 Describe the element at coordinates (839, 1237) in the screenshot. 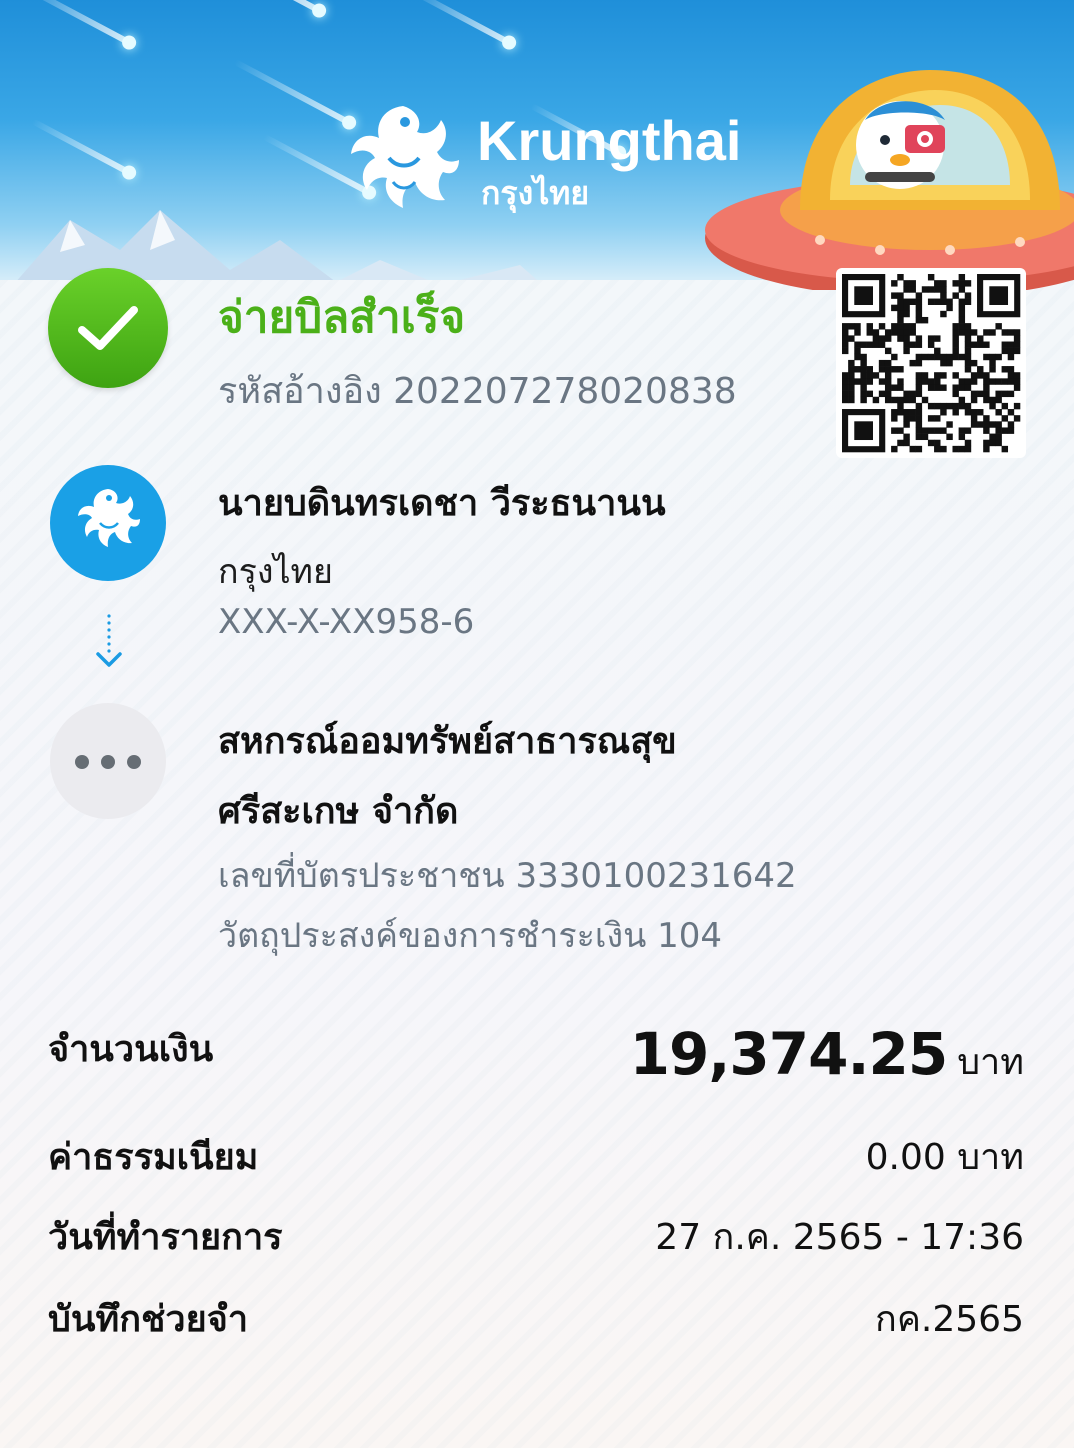

I see `transaction-date-value: 27 ก.ค. 2565 - 17:36` at that location.